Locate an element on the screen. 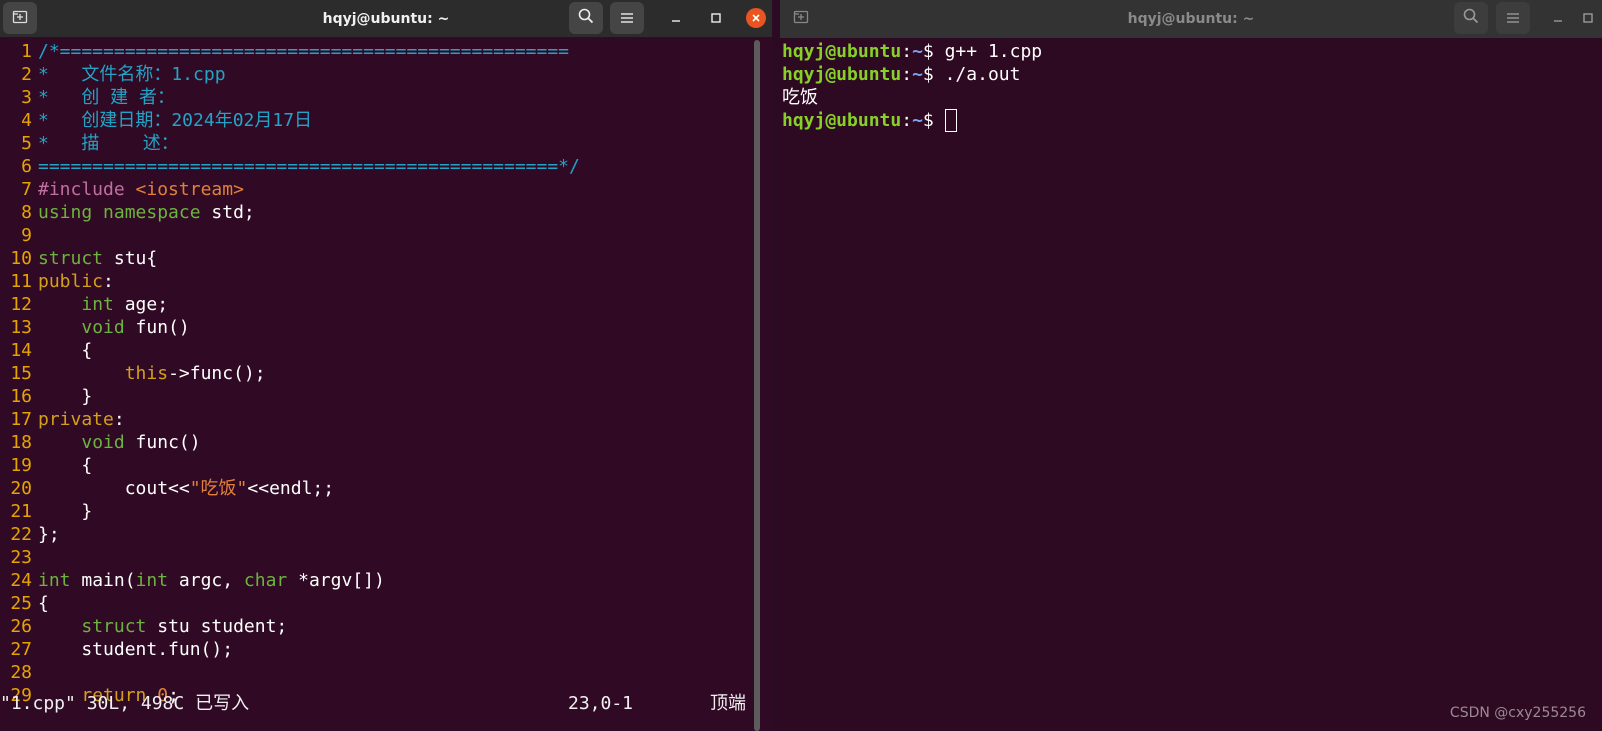  code-line: 17 private: is located at coordinates (388, 419).